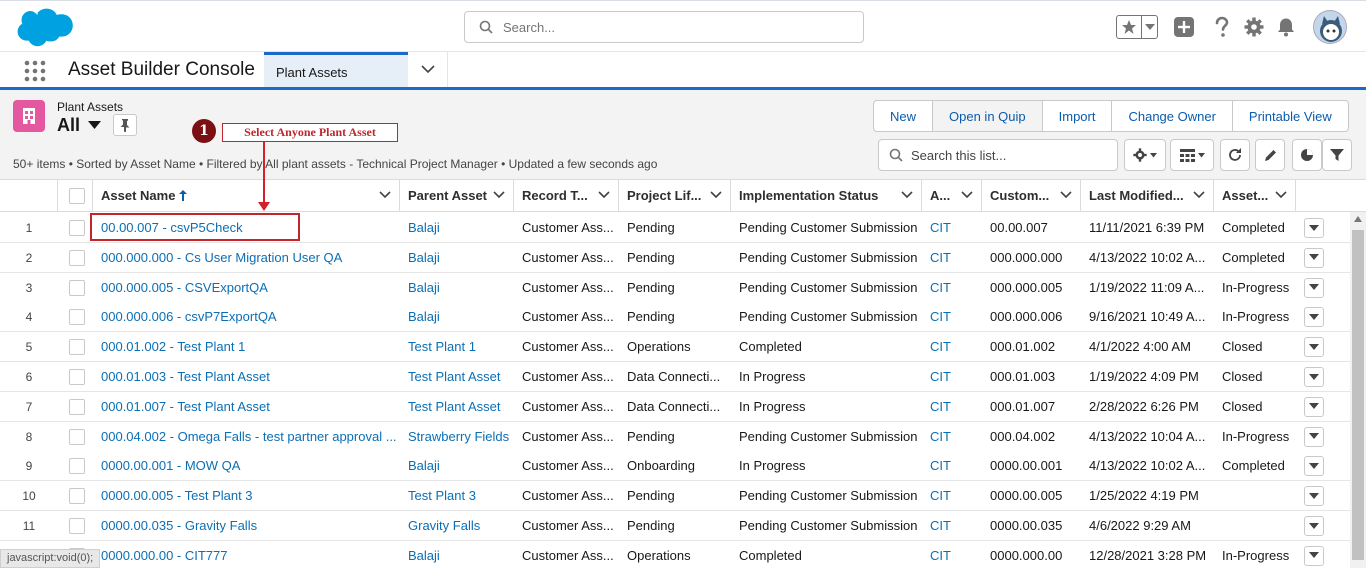 This screenshot has height=568, width=1366. Describe the element at coordinates (248, 346) in the screenshot. I see `asset-name-link: 000.01.002 - Test Plant 1` at that location.